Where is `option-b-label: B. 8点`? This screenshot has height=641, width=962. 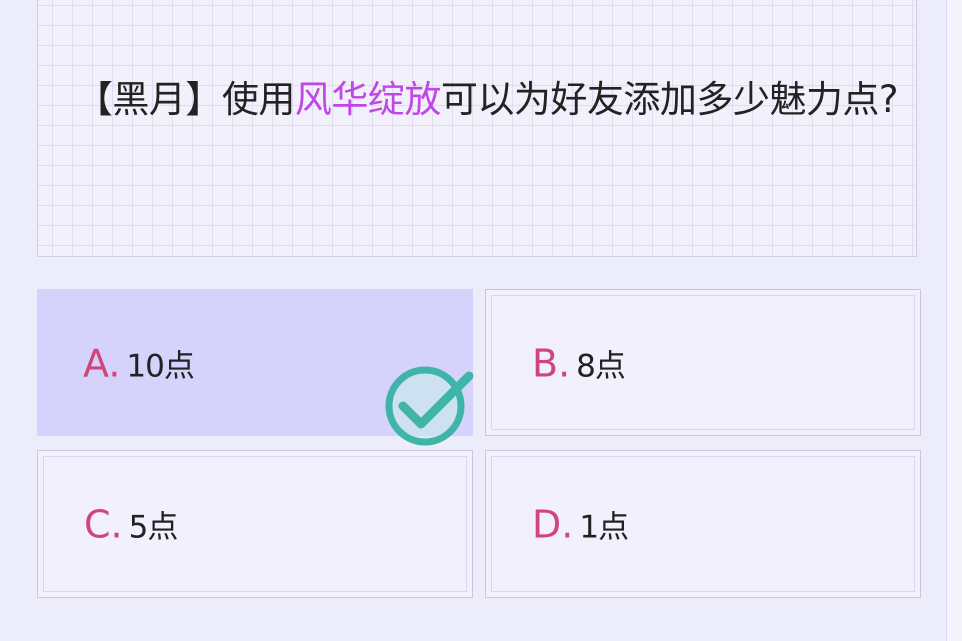 option-b-label: B. 8点 is located at coordinates (579, 362).